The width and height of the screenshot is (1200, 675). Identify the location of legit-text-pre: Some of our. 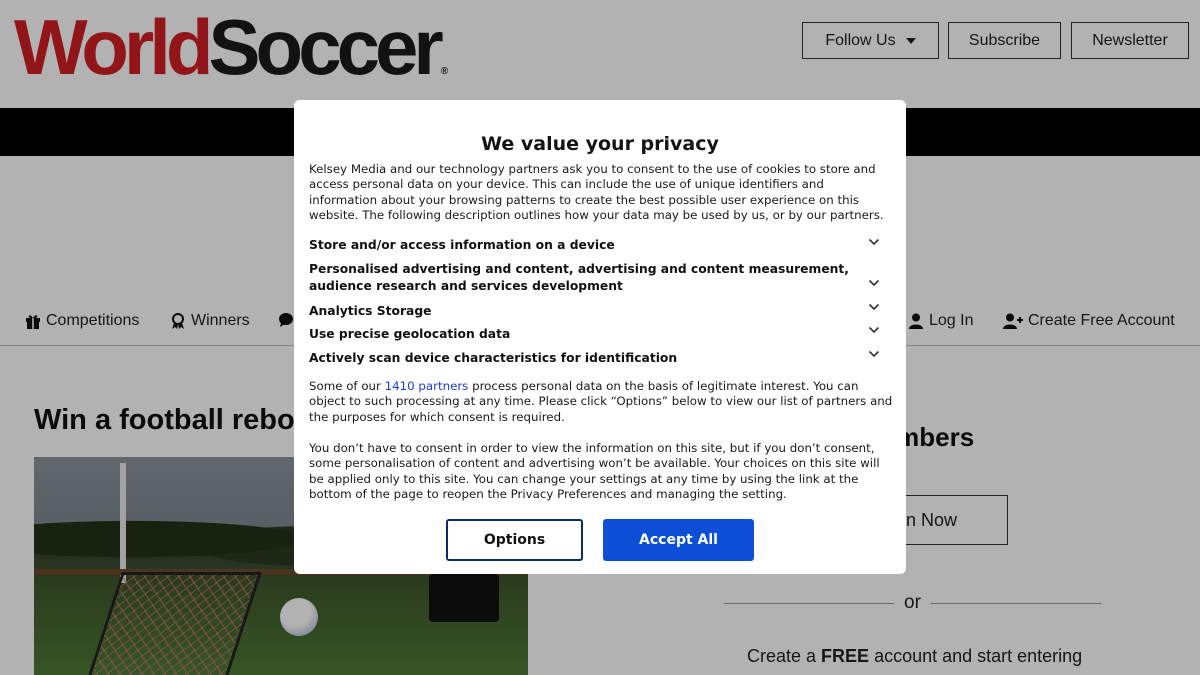
(347, 386).